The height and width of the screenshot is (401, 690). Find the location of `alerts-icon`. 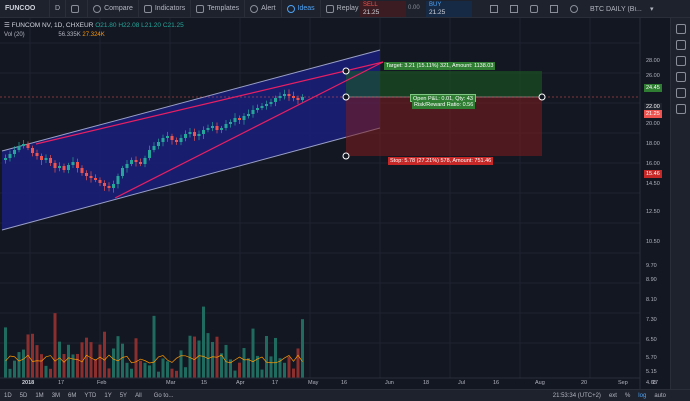

alerts-icon is located at coordinates (681, 45).